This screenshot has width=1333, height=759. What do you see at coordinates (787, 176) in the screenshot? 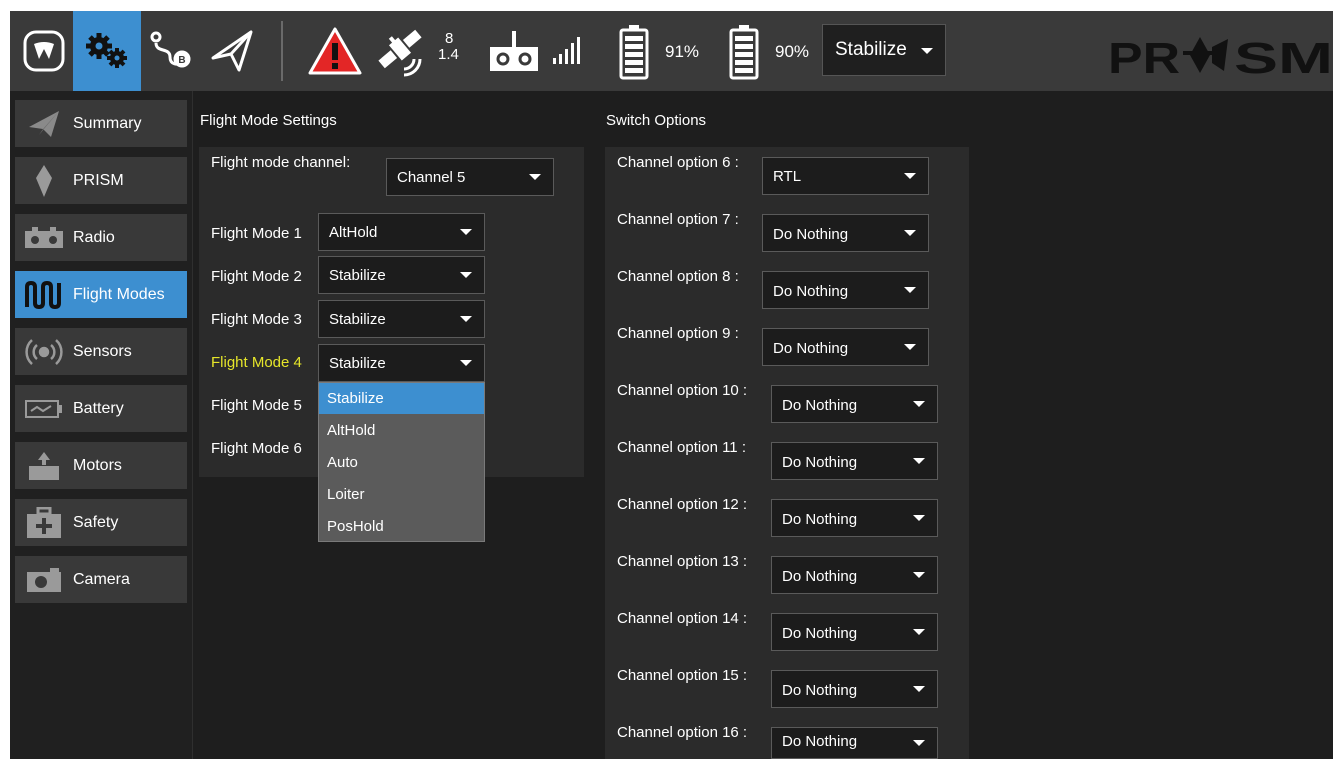
I see `select-value: RTL` at bounding box center [787, 176].